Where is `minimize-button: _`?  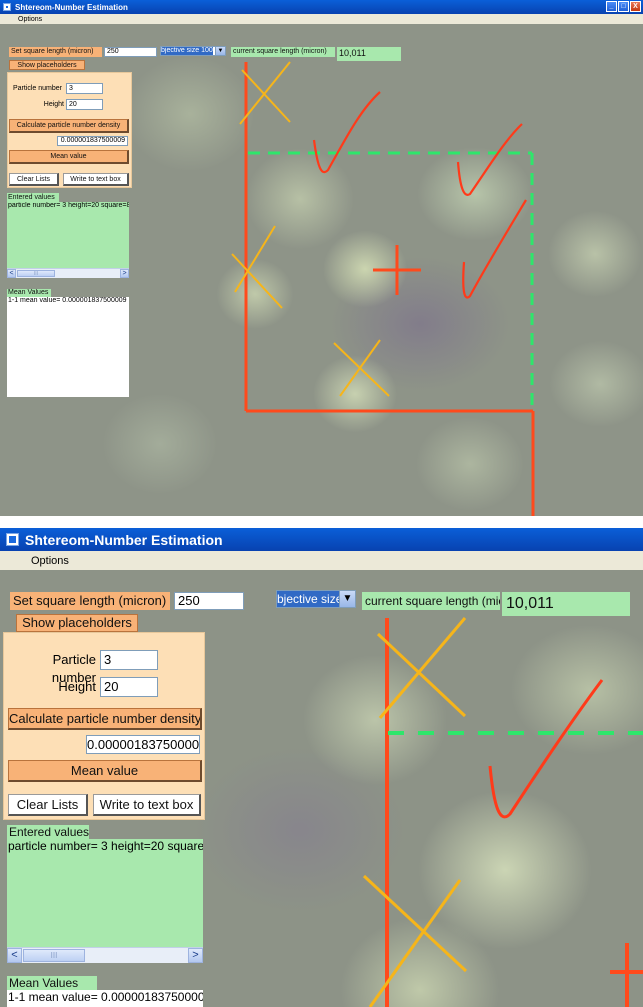
minimize-button: _ is located at coordinates (611, 6).